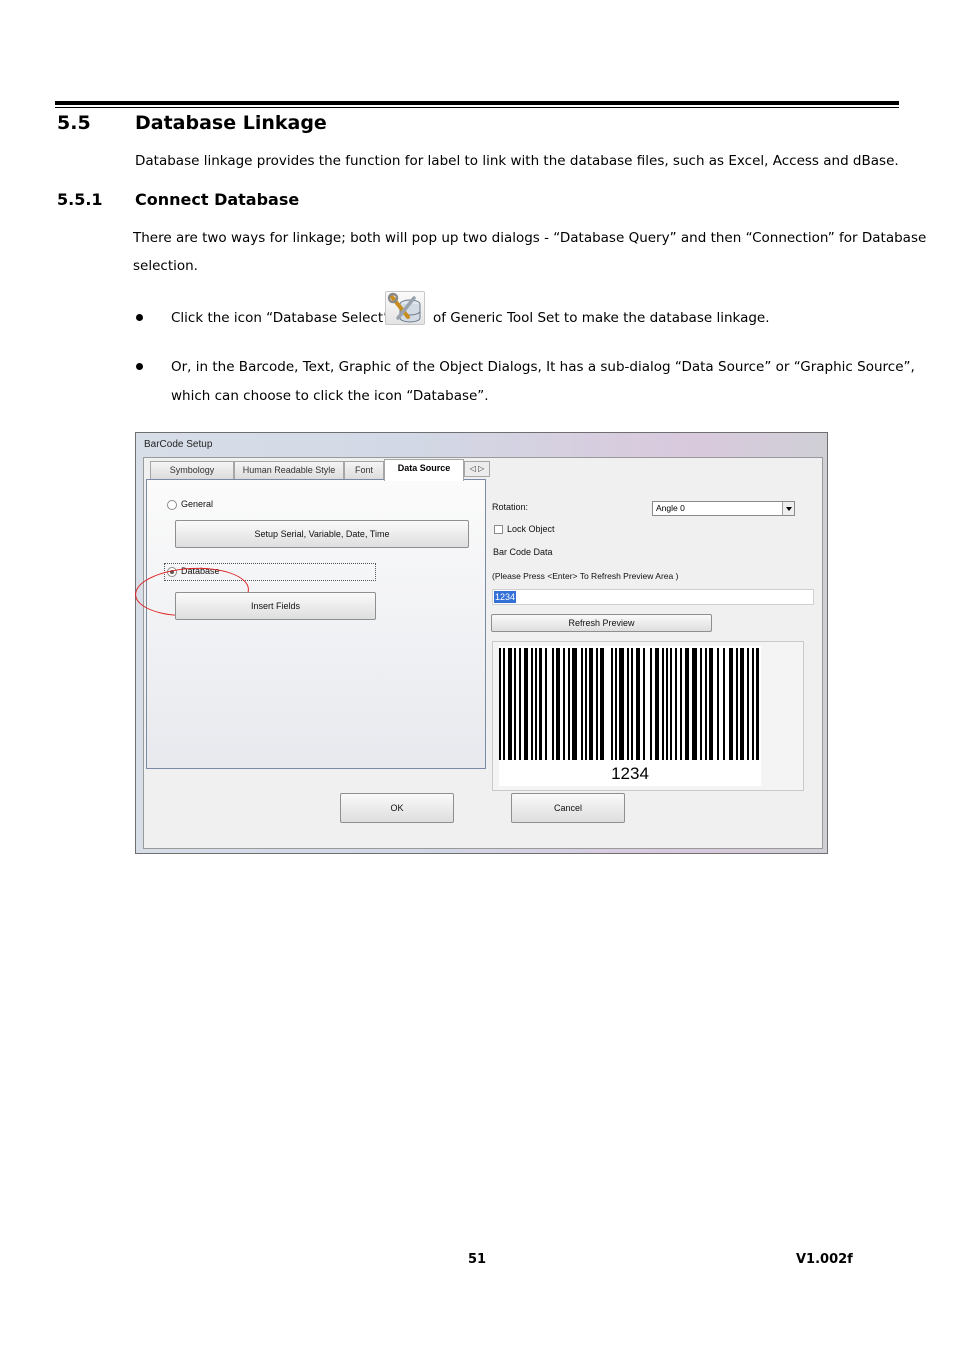  Describe the element at coordinates (505, 597) in the screenshot. I see `barcode-data-value: 1234` at that location.